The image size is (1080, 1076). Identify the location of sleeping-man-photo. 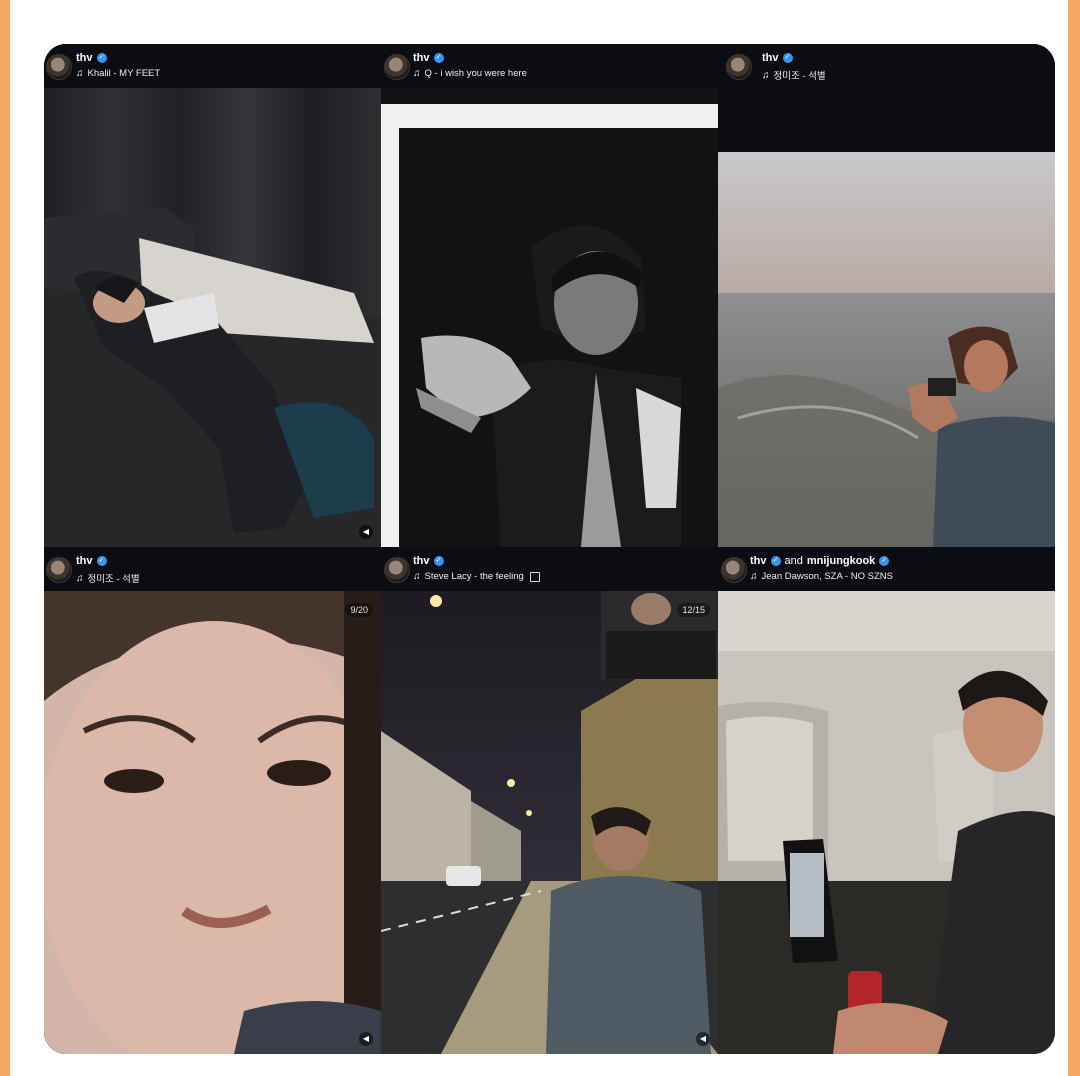
(212, 317).